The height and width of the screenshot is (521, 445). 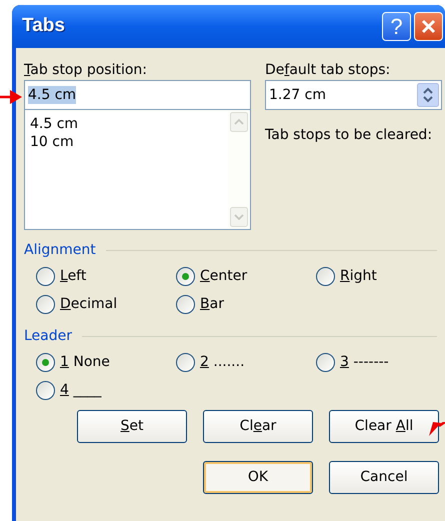 What do you see at coordinates (328, 70) in the screenshot?
I see `field-label: Default tab stops:` at bounding box center [328, 70].